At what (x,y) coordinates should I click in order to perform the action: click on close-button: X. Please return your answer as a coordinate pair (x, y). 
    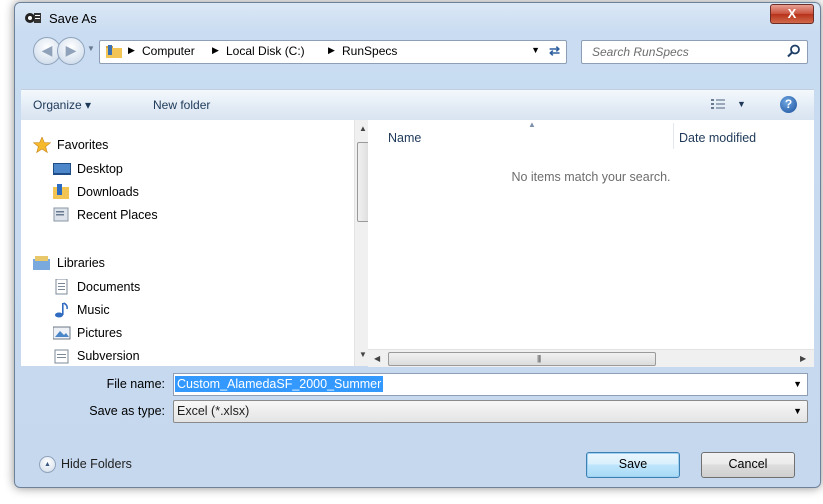
    Looking at the image, I should click on (792, 14).